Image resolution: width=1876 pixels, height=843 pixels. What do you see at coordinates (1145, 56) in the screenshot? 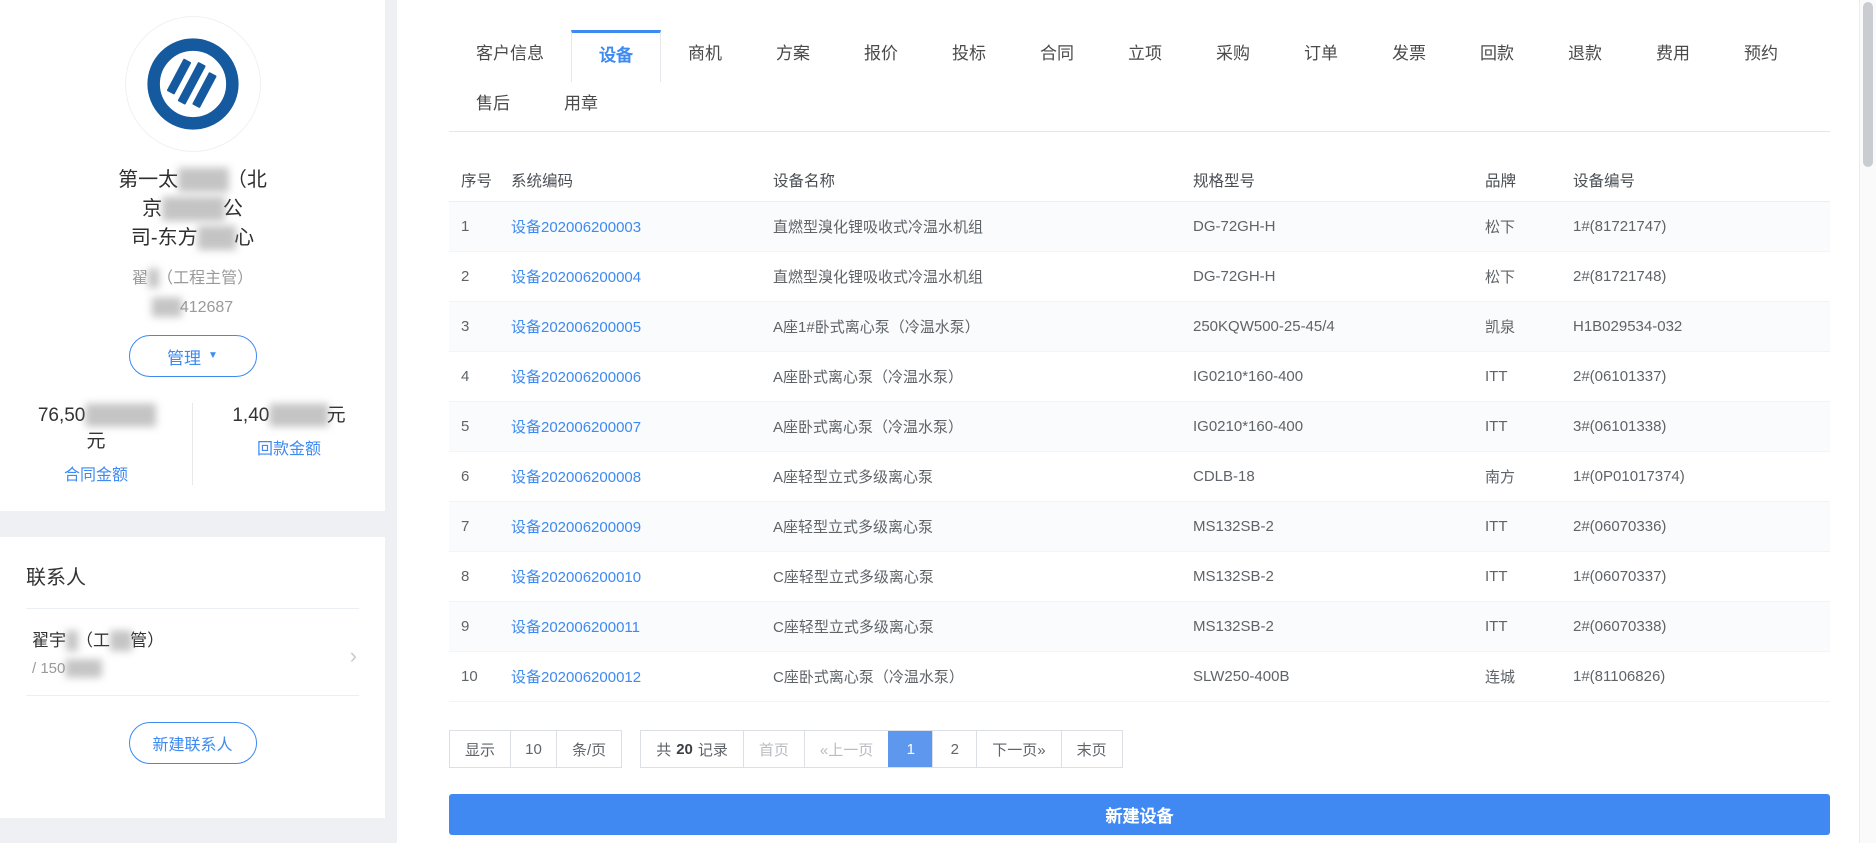
I see `tab-projects: 立项` at bounding box center [1145, 56].